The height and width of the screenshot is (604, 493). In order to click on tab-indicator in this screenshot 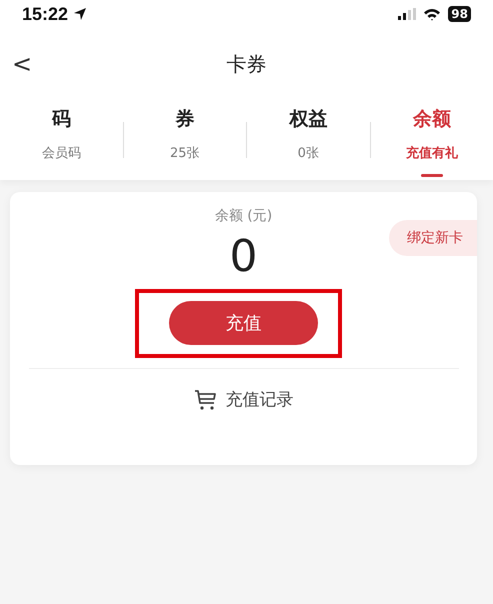, I will do `click(431, 175)`.